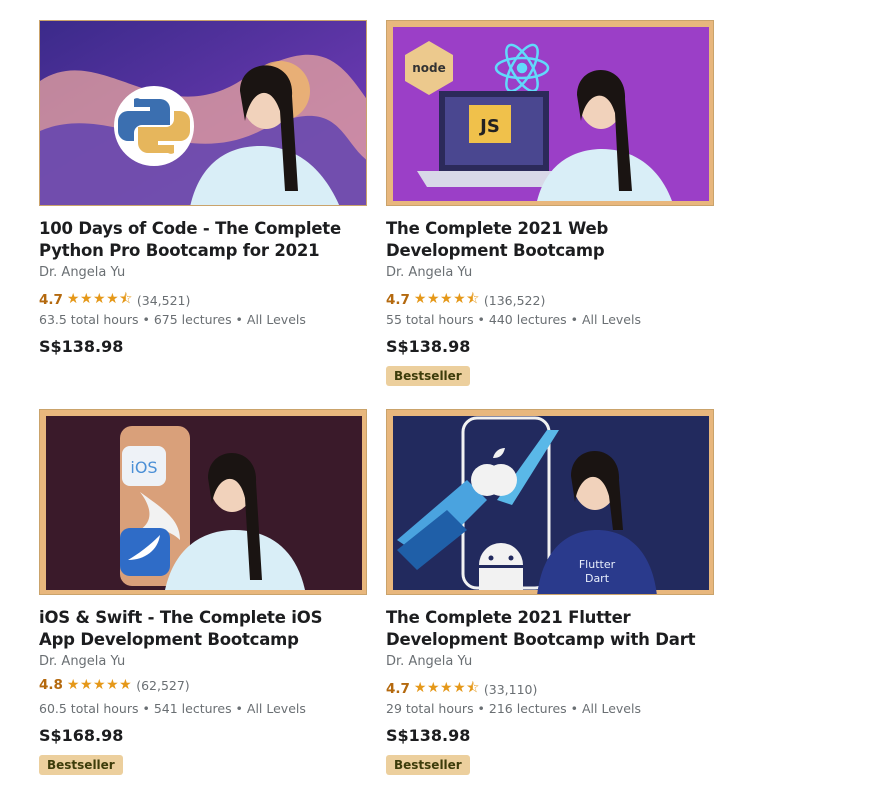  I want to click on svg-text: JS, so click(489, 126).